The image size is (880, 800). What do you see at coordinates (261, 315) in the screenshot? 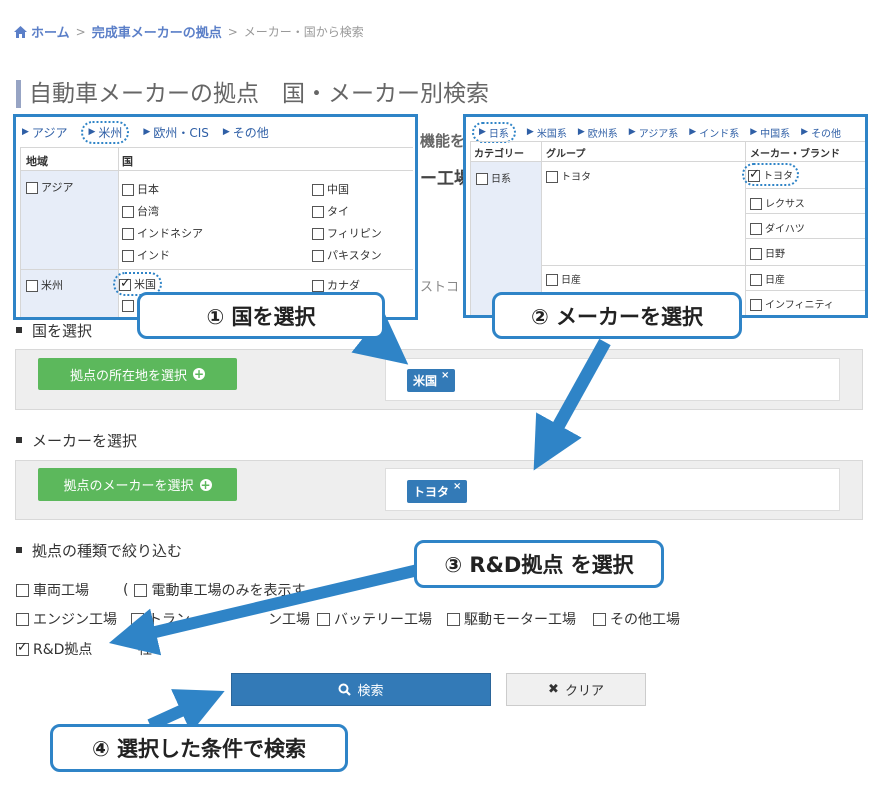
I see `callout-step1: ① 国を選択` at bounding box center [261, 315].